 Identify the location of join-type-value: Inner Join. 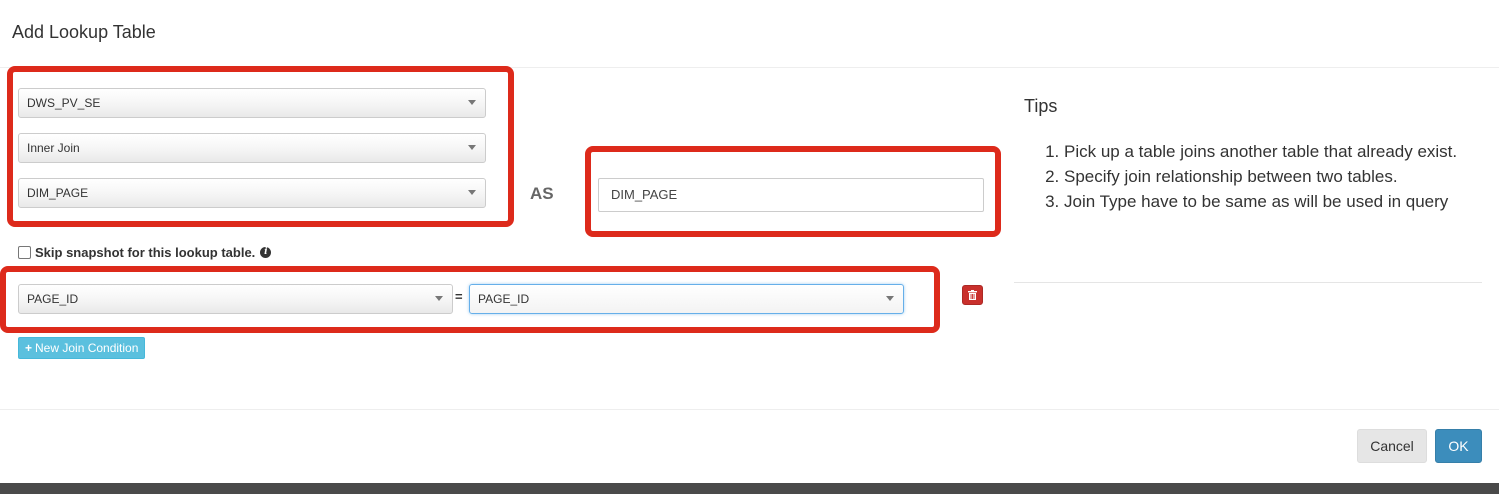
(53, 148).